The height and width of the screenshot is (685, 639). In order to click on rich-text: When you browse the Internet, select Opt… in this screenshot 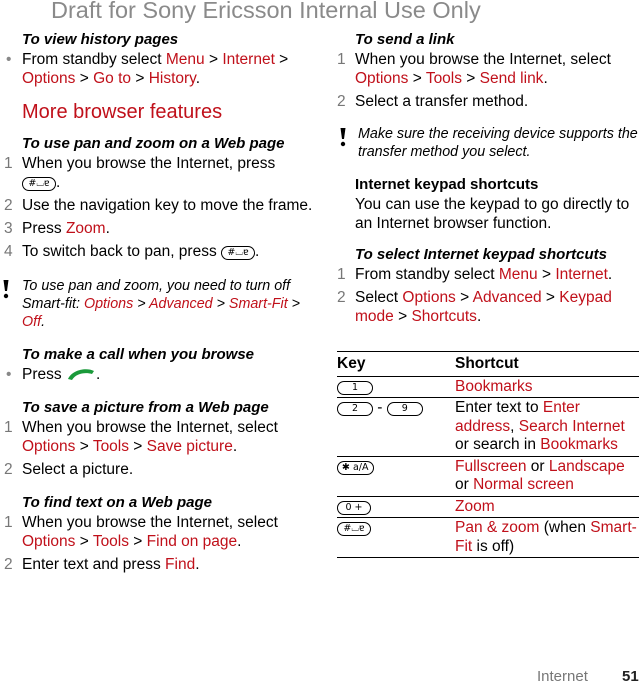, I will do `click(483, 69)`.